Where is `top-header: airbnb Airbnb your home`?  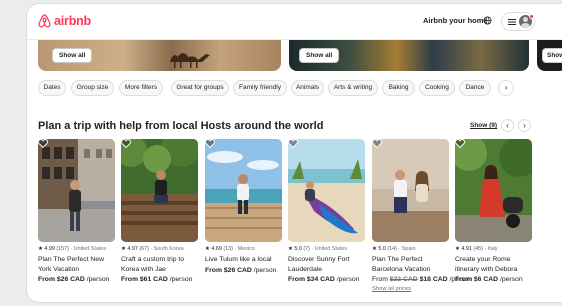 top-header: airbnb Airbnb your home is located at coordinates (294, 22).